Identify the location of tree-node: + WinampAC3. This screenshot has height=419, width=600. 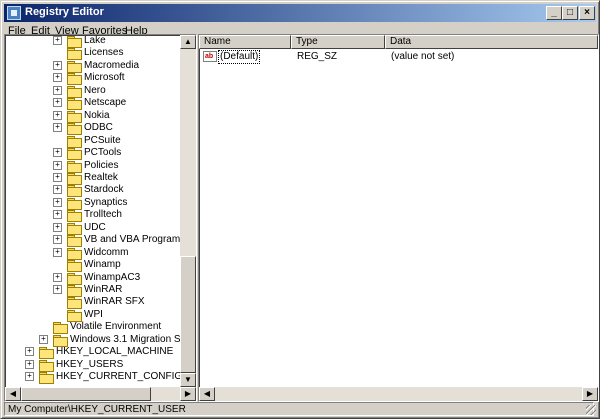
(92, 278).